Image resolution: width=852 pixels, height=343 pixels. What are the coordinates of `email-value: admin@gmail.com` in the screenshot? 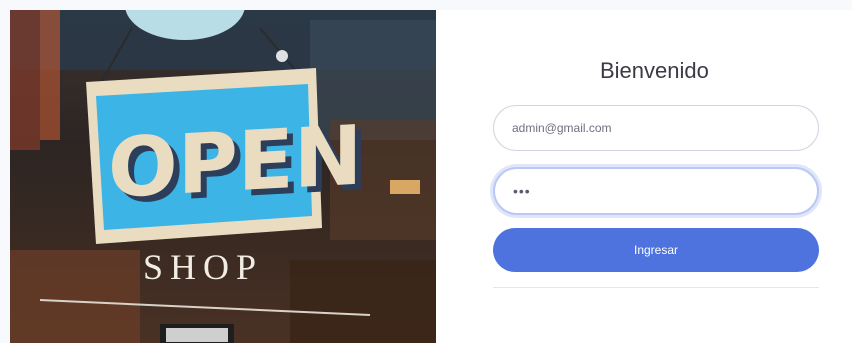 It's located at (562, 128).